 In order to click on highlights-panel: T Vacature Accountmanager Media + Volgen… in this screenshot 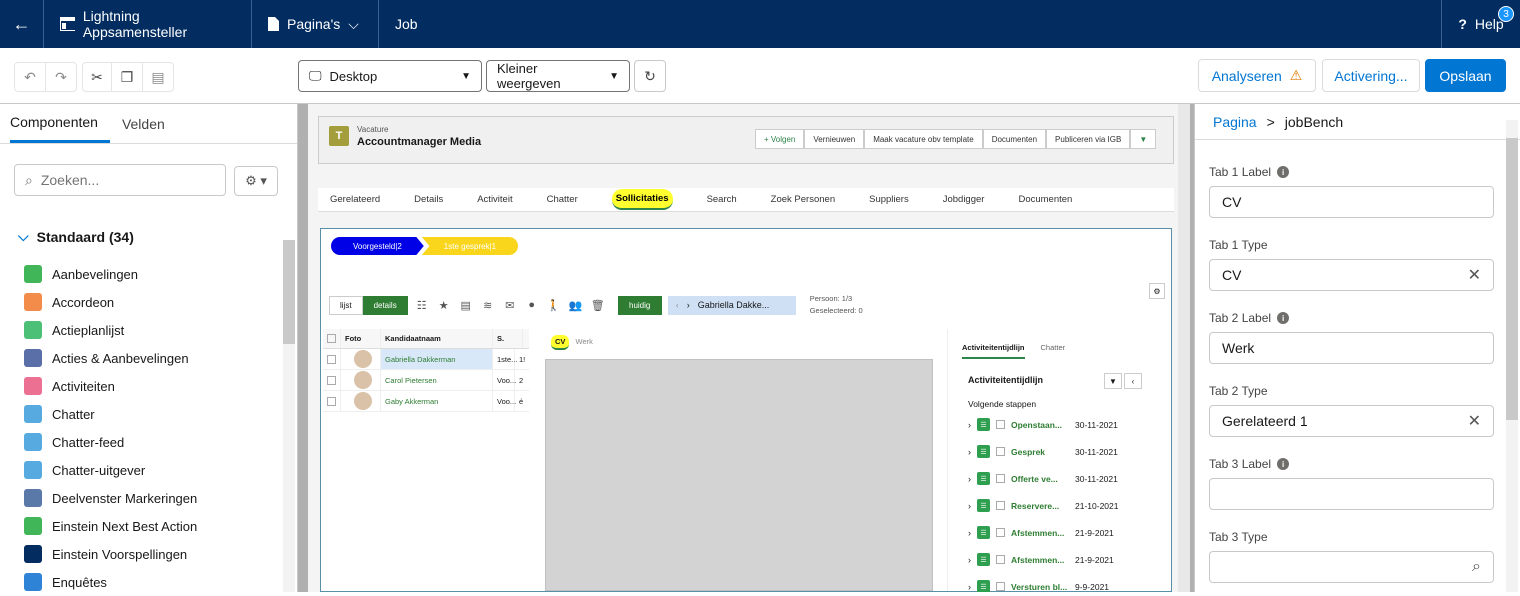, I will do `click(746, 140)`.